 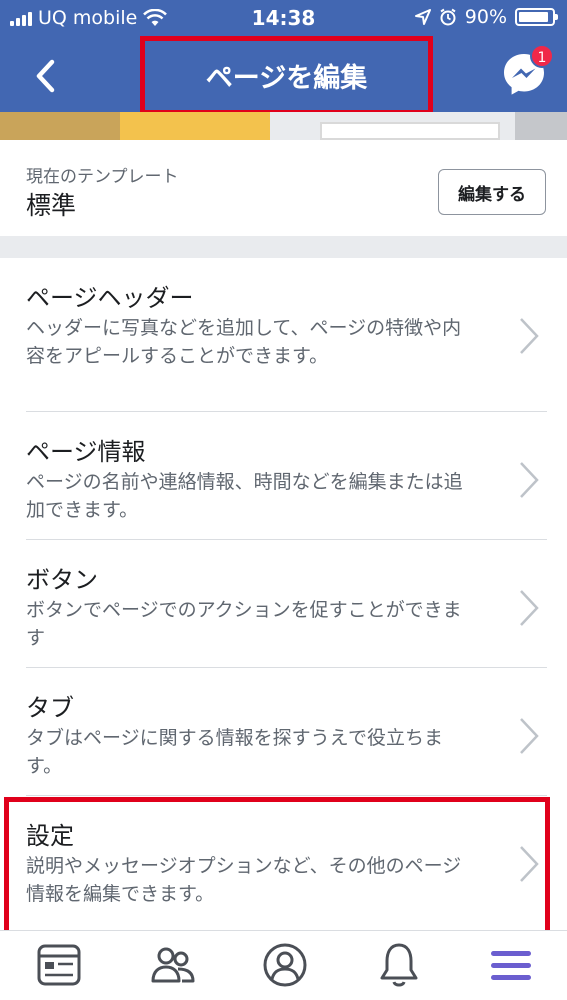 I want to click on section-title: タブ, so click(x=50, y=708).